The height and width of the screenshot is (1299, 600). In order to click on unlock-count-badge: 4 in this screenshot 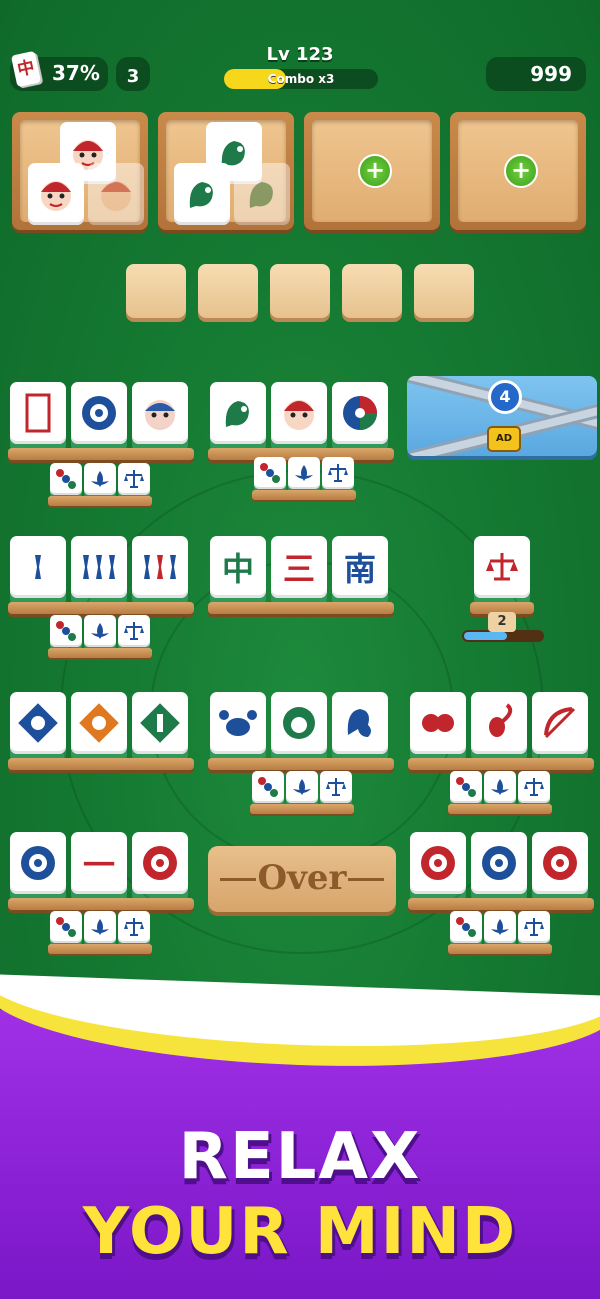, I will do `click(505, 397)`.